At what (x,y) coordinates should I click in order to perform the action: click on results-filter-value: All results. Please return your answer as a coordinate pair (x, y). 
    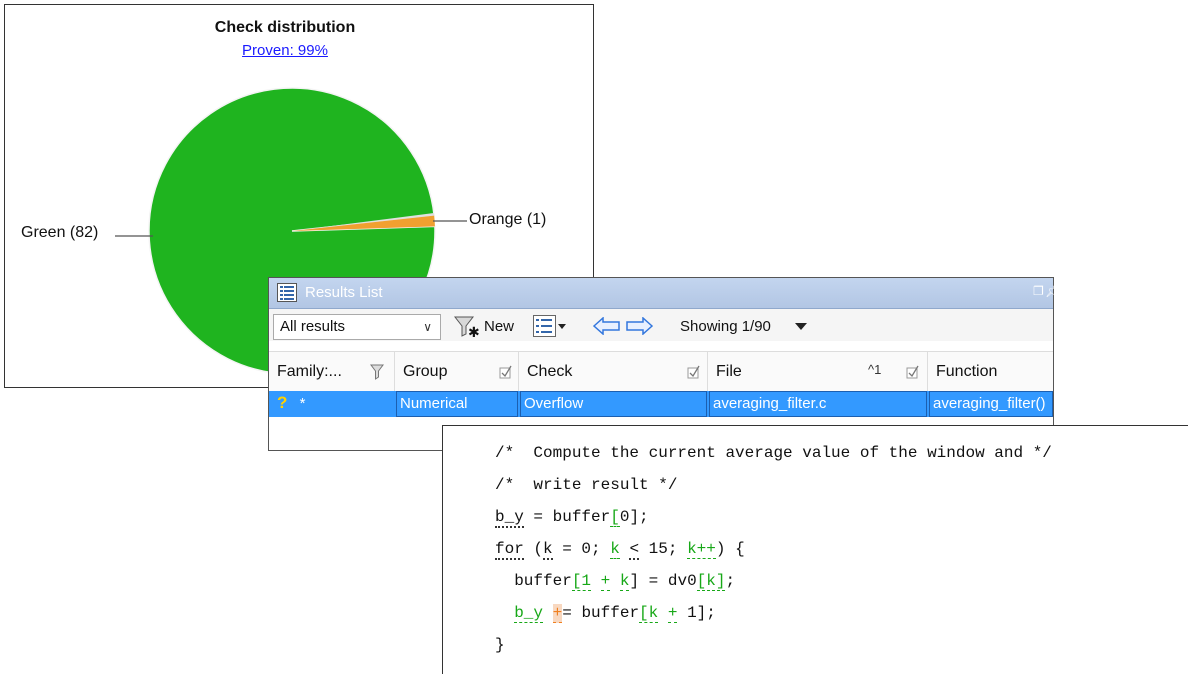
    Looking at the image, I should click on (313, 326).